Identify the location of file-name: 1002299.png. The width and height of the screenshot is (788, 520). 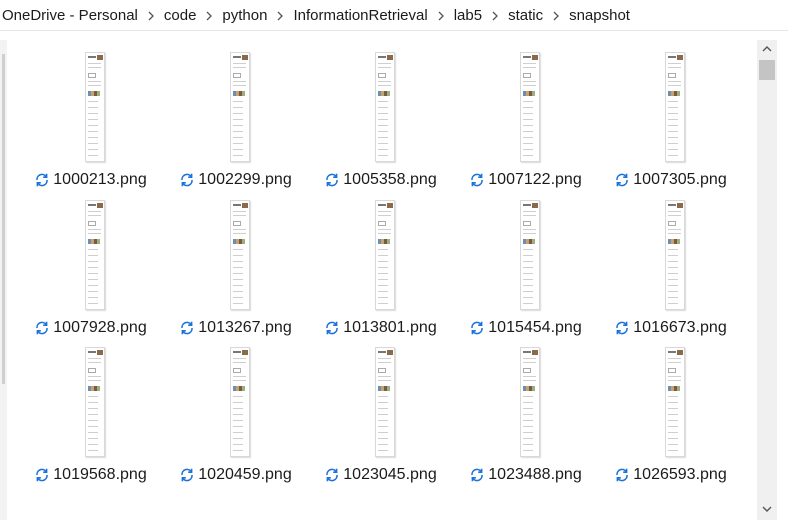
(245, 179).